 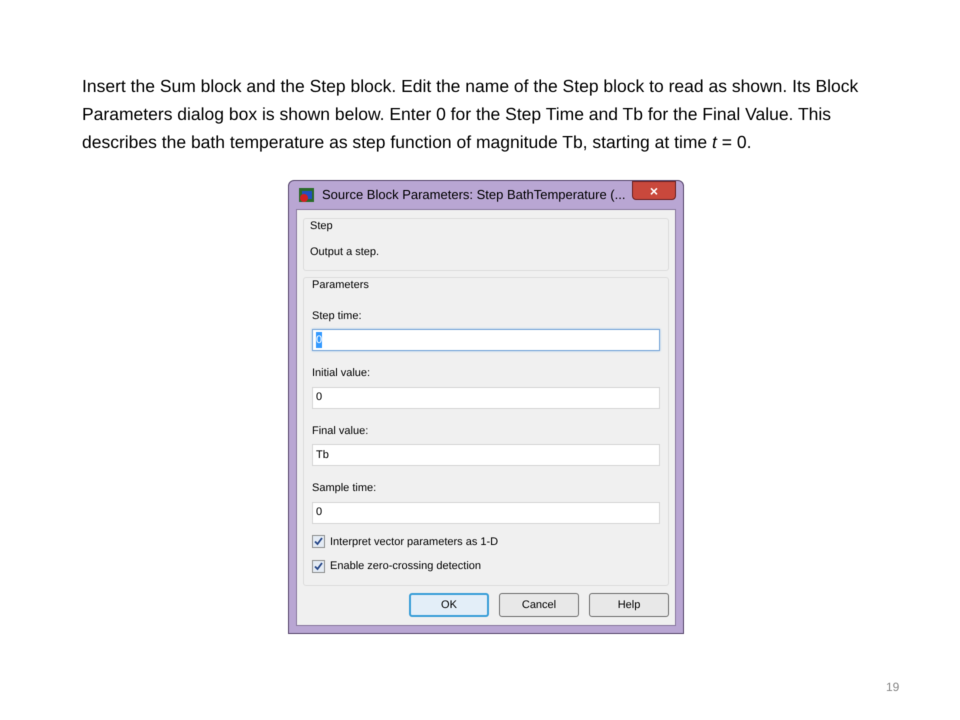 What do you see at coordinates (486, 455) in the screenshot?
I see `input-field: Tb` at bounding box center [486, 455].